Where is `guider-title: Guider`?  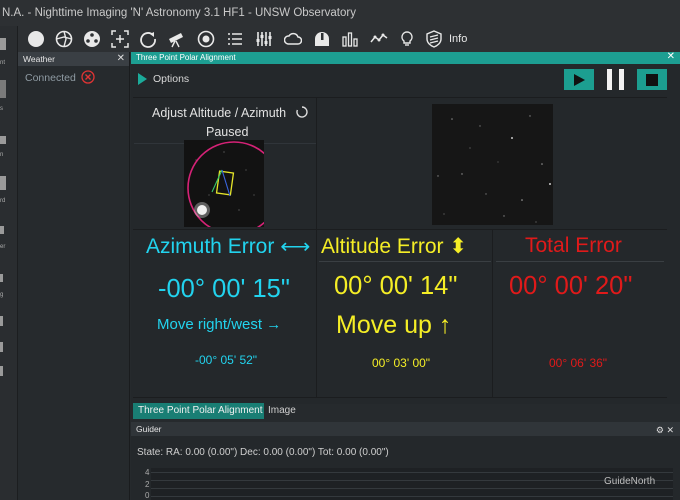
guider-title: Guider is located at coordinates (149, 429).